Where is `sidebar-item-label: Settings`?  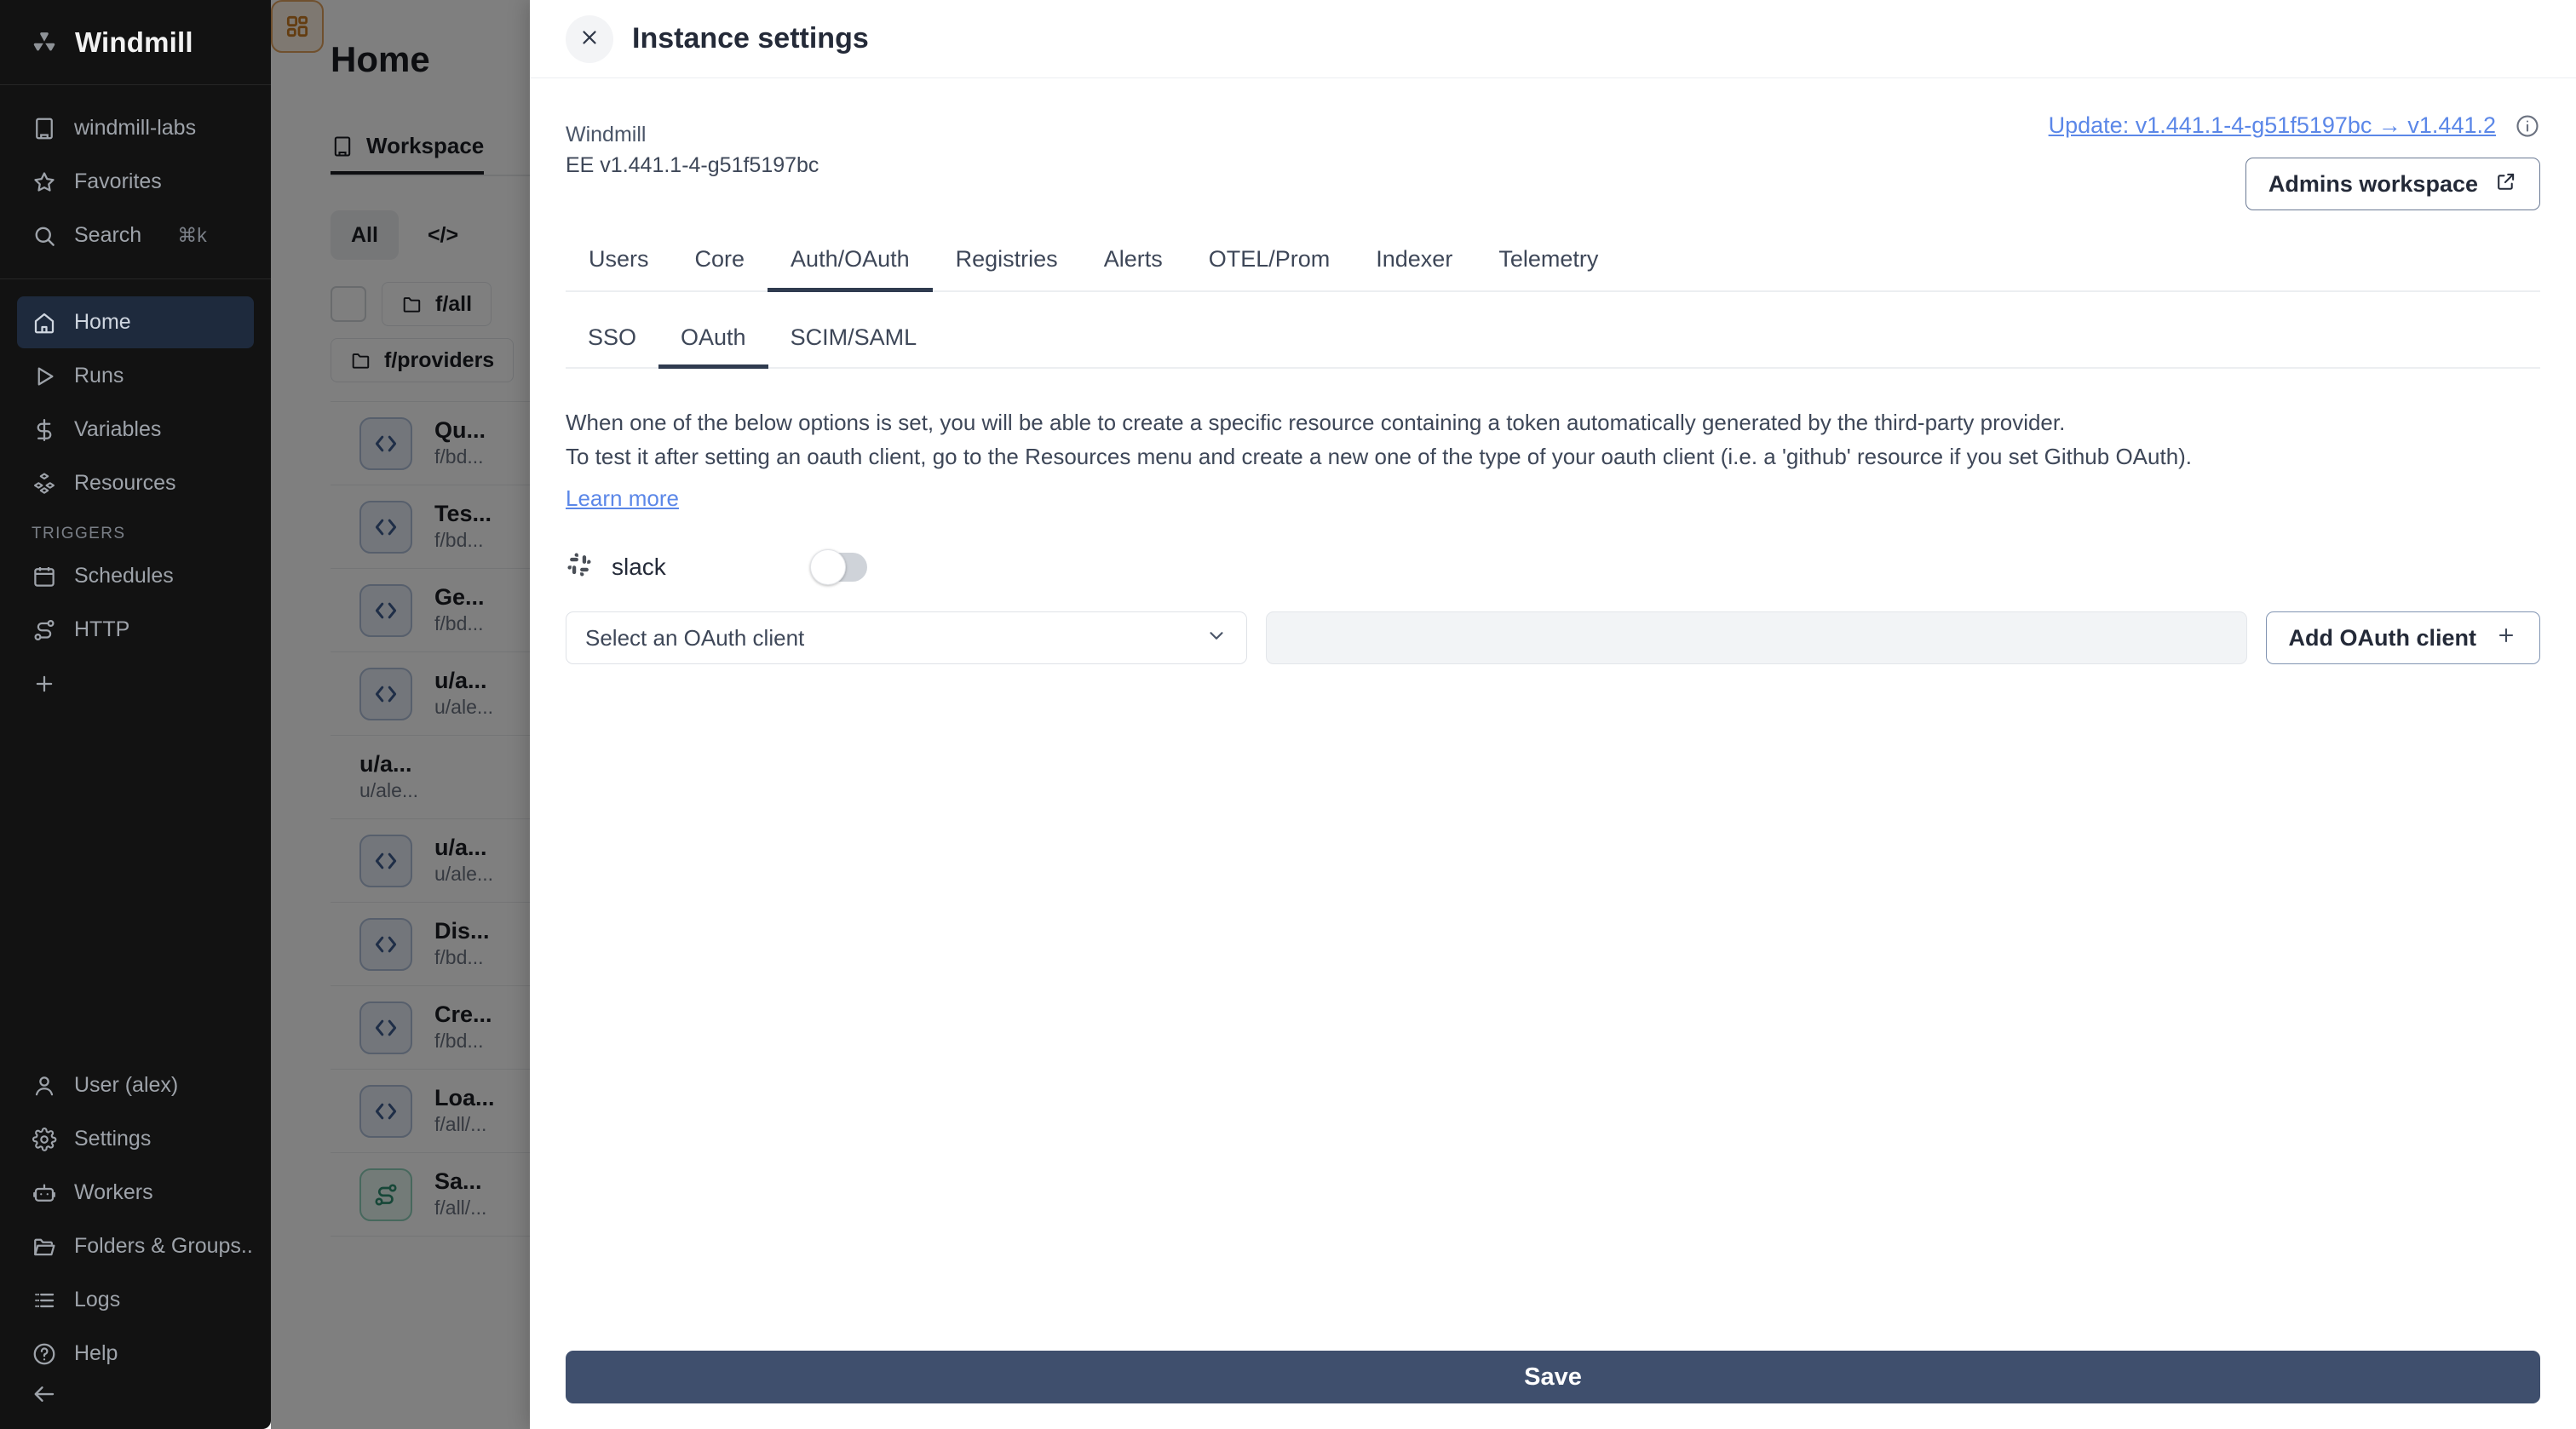 sidebar-item-label: Settings is located at coordinates (113, 1139).